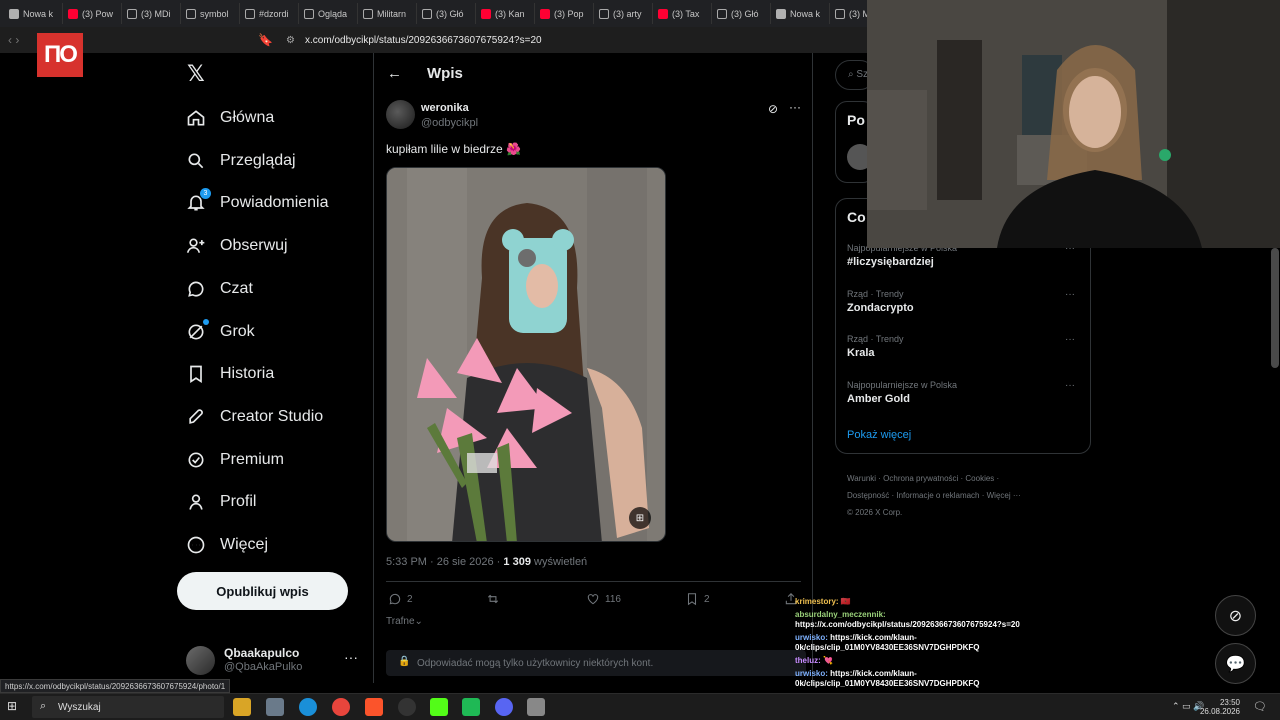  I want to click on post-photo: ⊞, so click(526, 354).